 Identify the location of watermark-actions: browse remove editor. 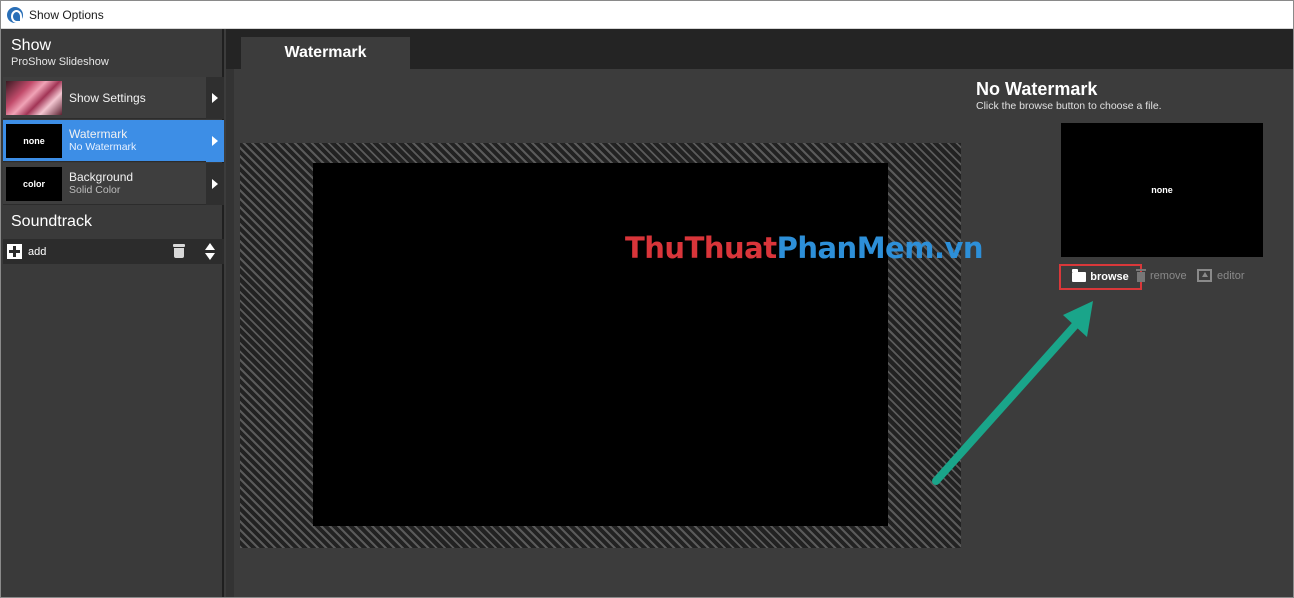
(1159, 277).